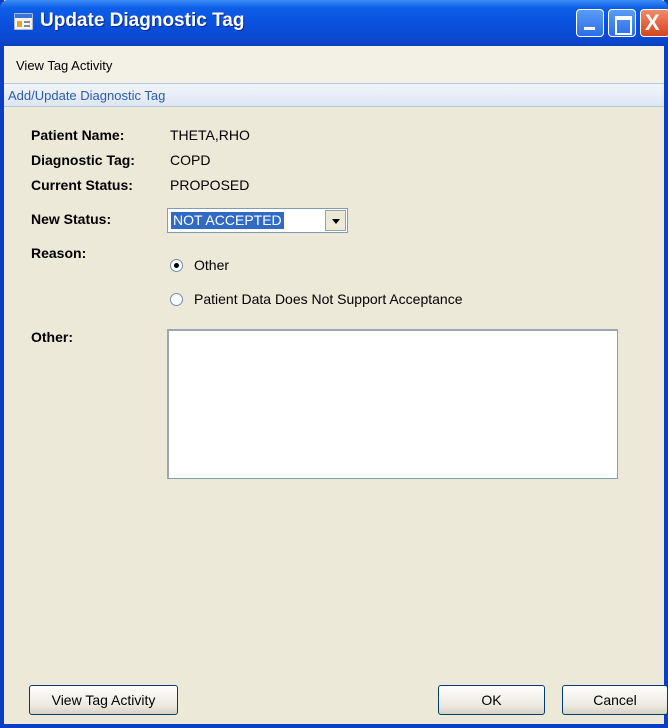  I want to click on view-tag-activity-button: View Tag Activity, so click(103, 700).